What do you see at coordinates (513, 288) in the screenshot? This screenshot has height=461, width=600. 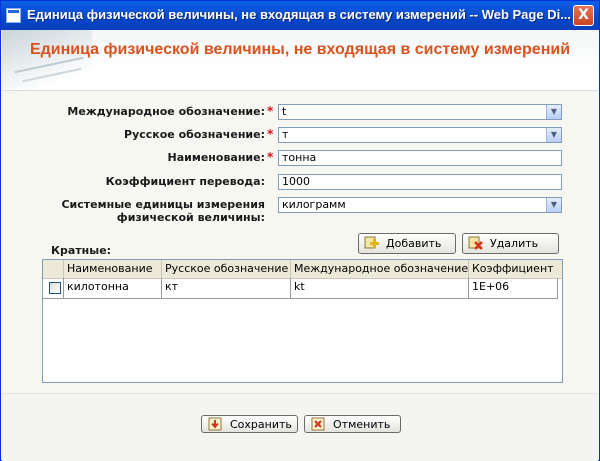 I see `cell-factor: 1E+06` at bounding box center [513, 288].